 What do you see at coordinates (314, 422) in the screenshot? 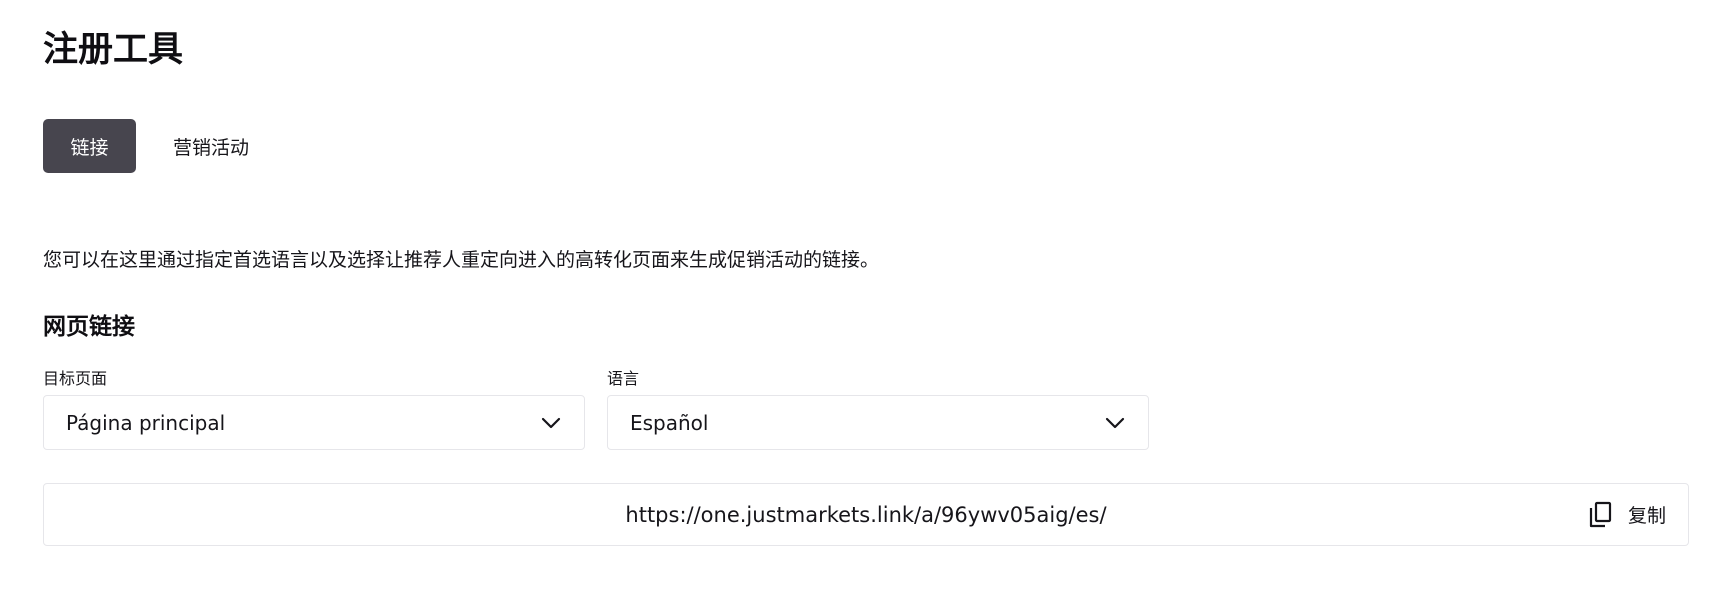
I see `target-page-select: Página principal` at bounding box center [314, 422].